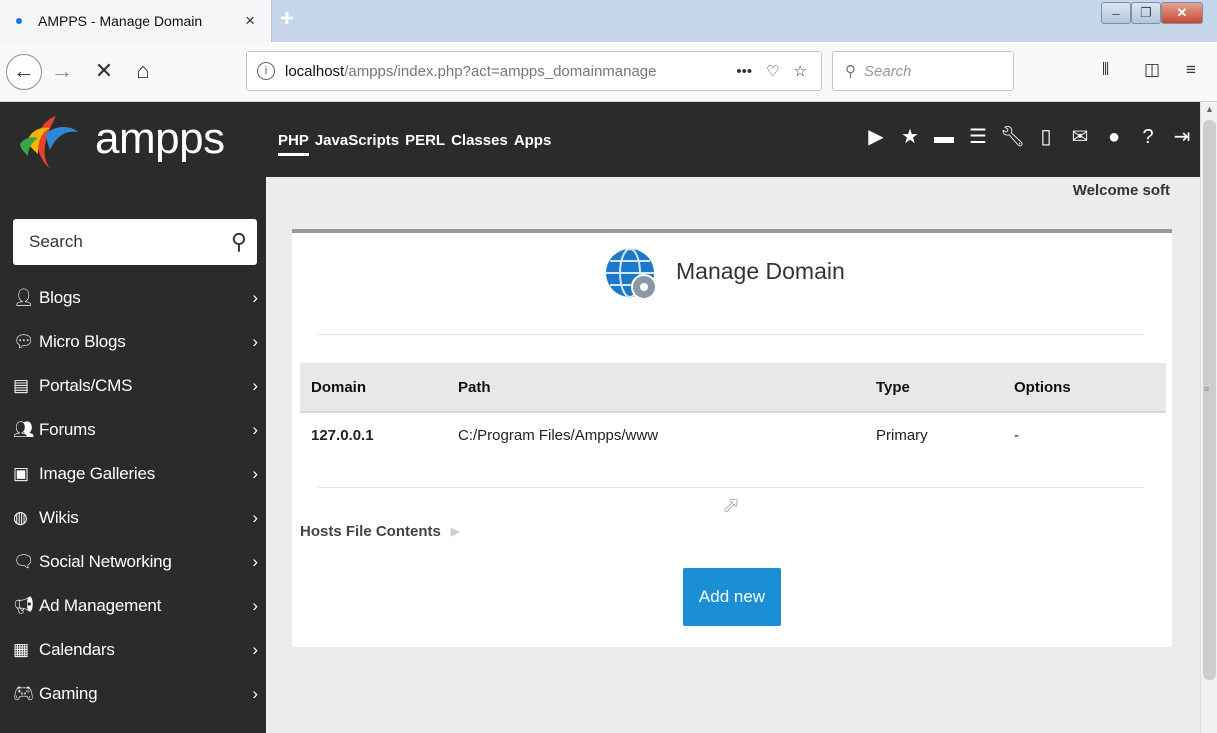  Describe the element at coordinates (21, 385) in the screenshot. I see `list-box-icon: ▤` at that location.